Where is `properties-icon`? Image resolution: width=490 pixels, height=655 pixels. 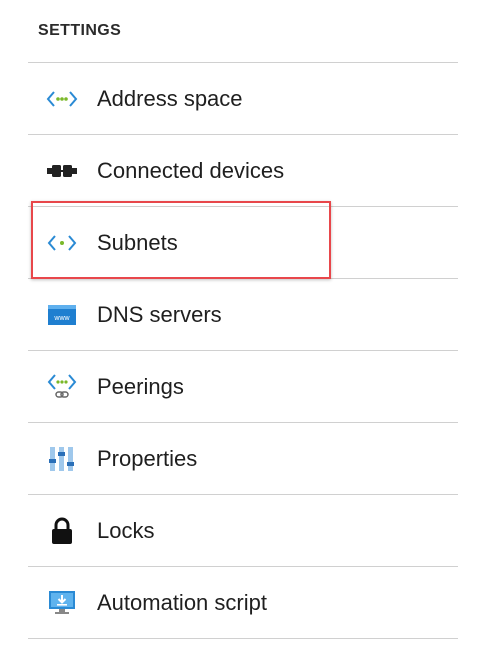
properties-icon is located at coordinates (62, 459).